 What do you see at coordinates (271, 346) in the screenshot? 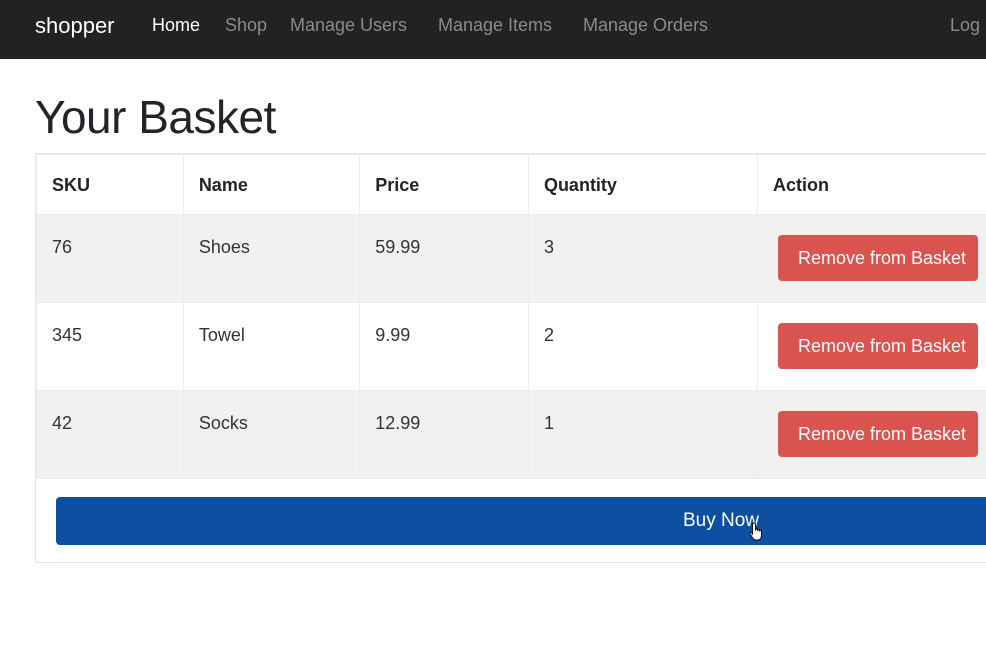
I see `cell-name: Towel` at bounding box center [271, 346].